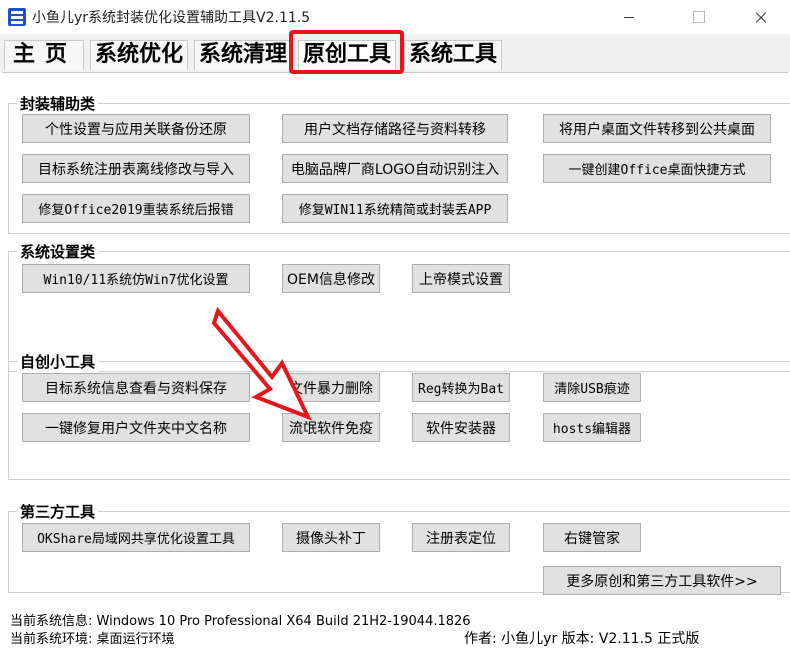  What do you see at coordinates (136, 537) in the screenshot?
I see `okshare-button: OKShare局域网共享优化设置工具` at bounding box center [136, 537].